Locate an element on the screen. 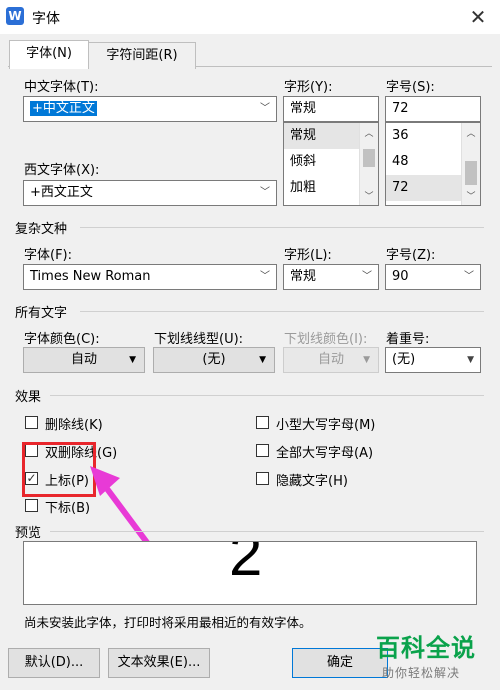  chinese-font-label: 中文字体(T): is located at coordinates (61, 87).